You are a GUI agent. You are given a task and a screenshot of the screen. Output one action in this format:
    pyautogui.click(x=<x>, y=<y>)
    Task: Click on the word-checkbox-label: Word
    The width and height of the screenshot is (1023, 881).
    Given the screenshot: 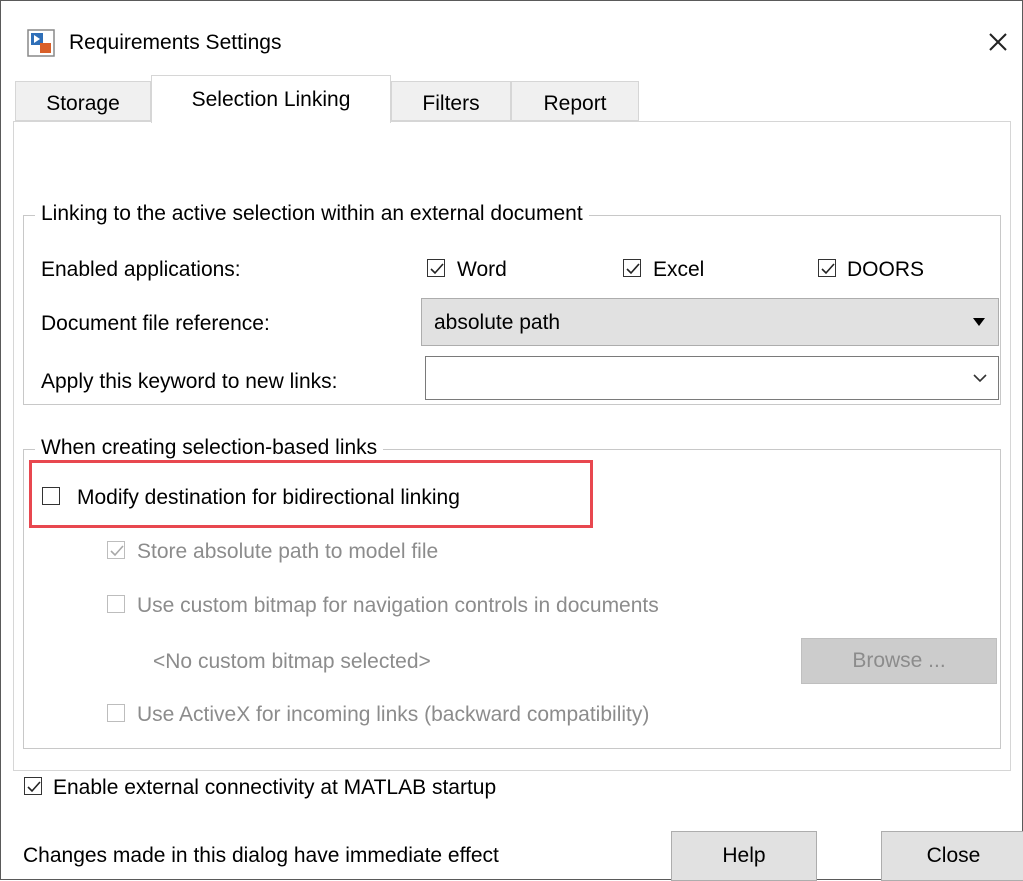 What is the action you would take?
    pyautogui.click(x=482, y=269)
    